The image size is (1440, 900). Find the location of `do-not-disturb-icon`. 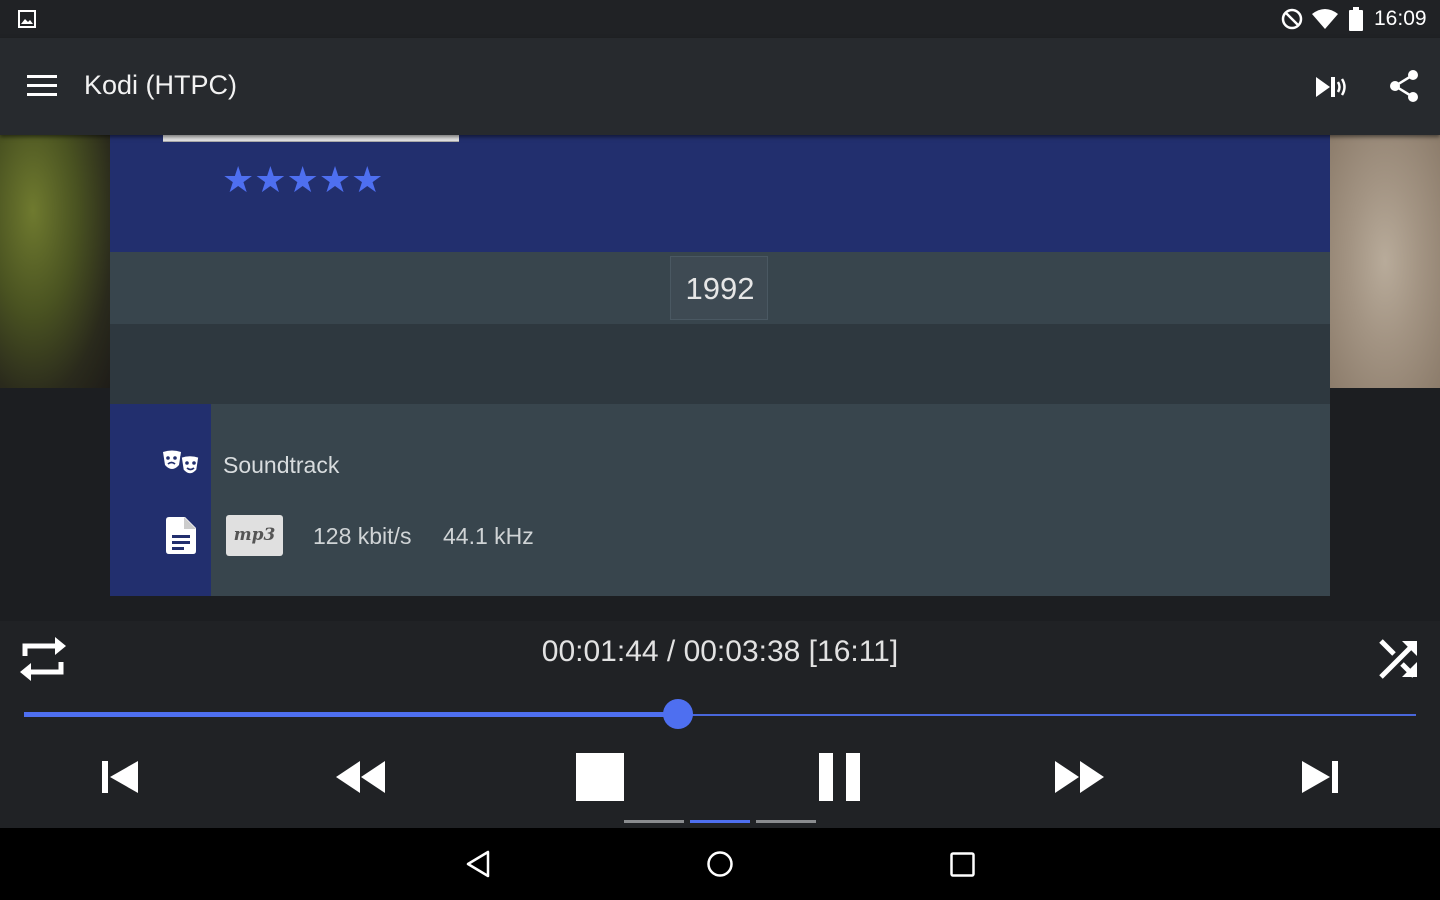

do-not-disturb-icon is located at coordinates (1292, 19).